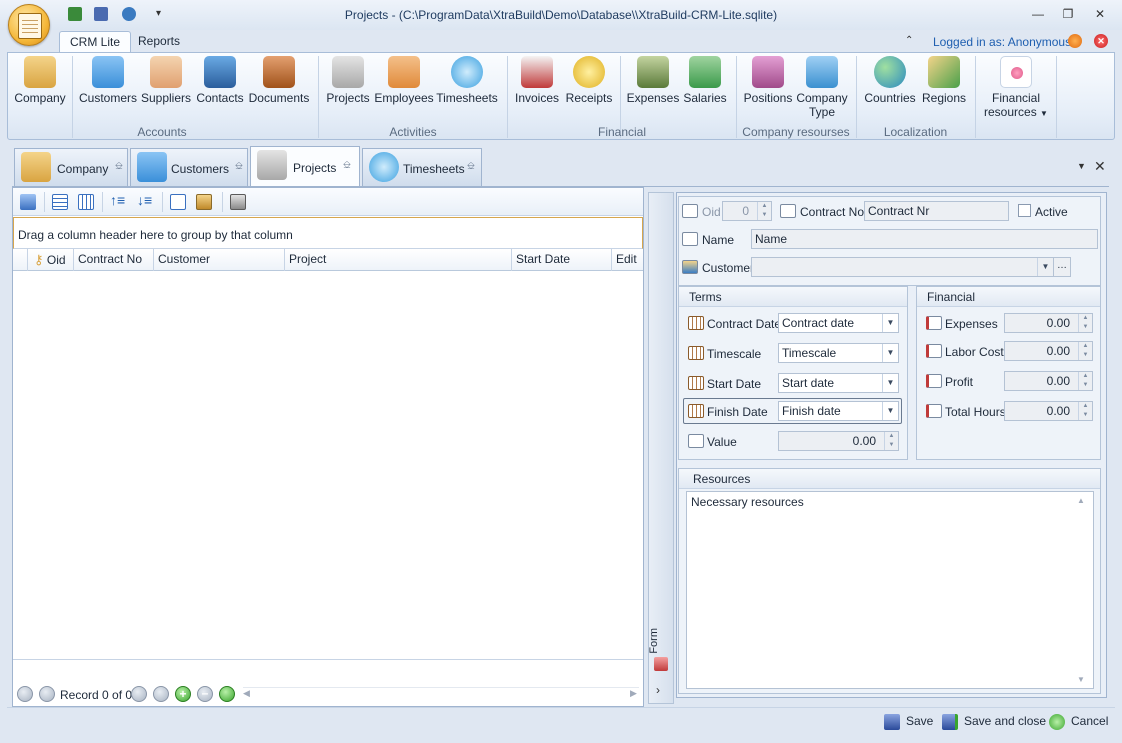  I want to click on ribbon-employees-button: Employees, so click(404, 87).